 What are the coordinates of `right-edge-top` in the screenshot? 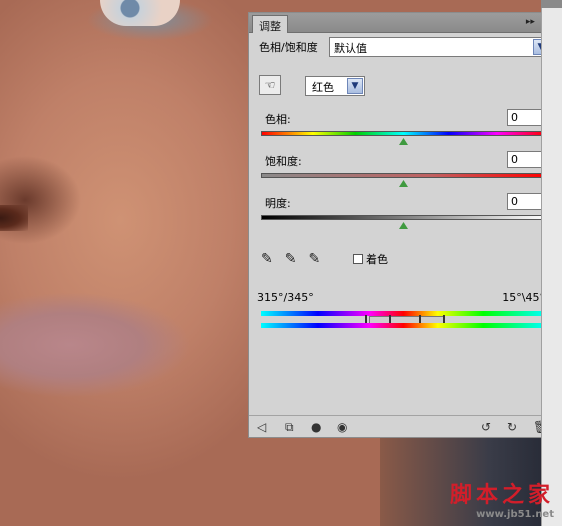 It's located at (551, 4).